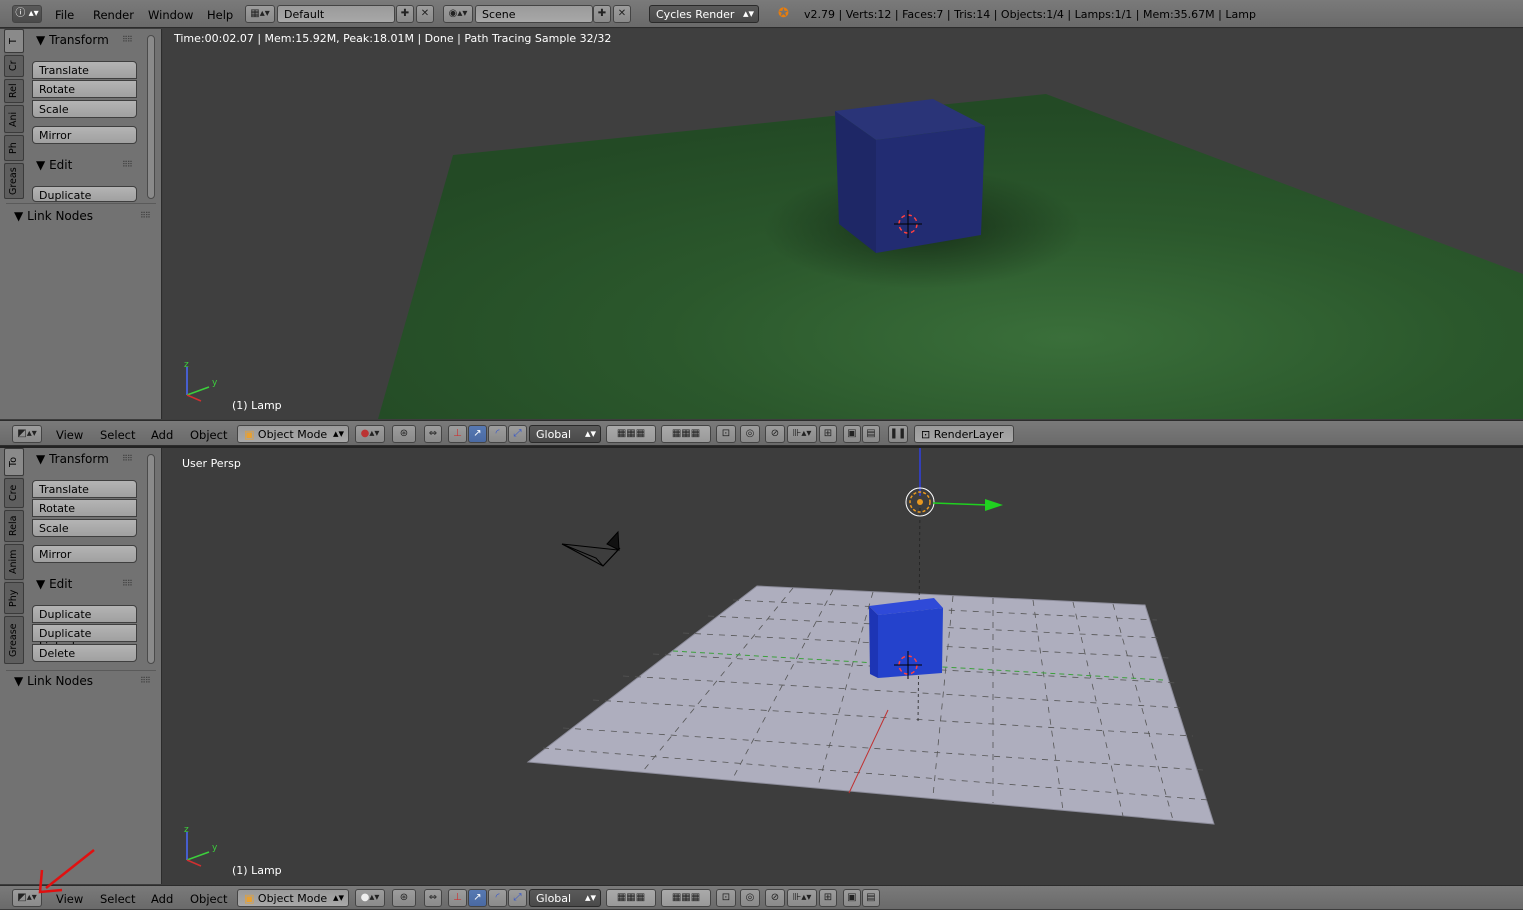 This screenshot has height=910, width=1523. I want to click on duplicate-linked-button: Duplicate Linked, so click(84, 638).